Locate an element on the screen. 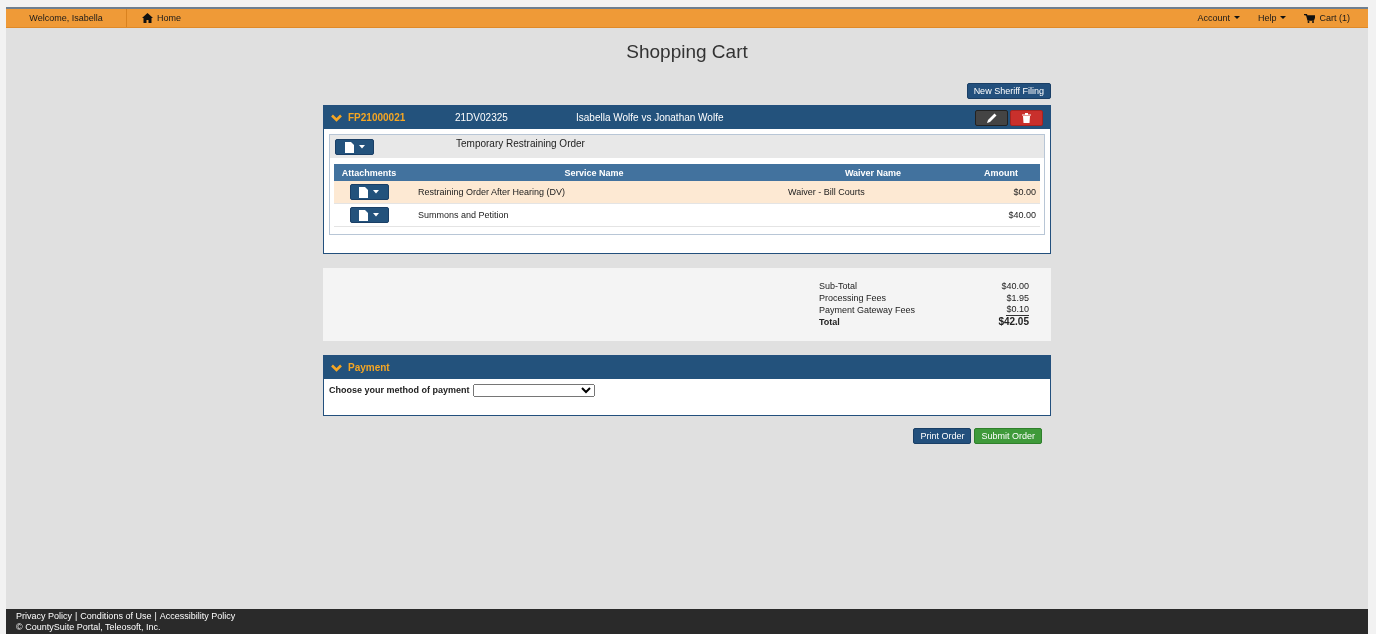 The height and width of the screenshot is (634, 1376). total-value: $42.05 is located at coordinates (1013, 322).